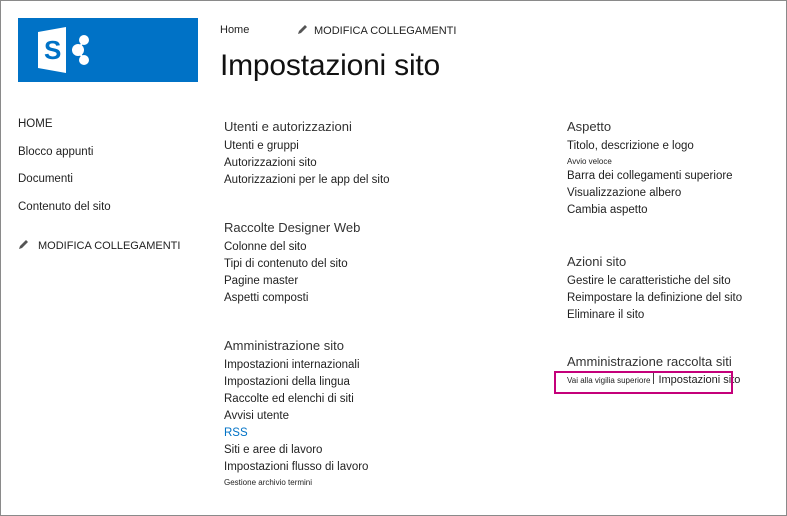 Image resolution: width=787 pixels, height=516 pixels. What do you see at coordinates (296, 433) in the screenshot?
I see `link-rss: RSS` at bounding box center [296, 433].